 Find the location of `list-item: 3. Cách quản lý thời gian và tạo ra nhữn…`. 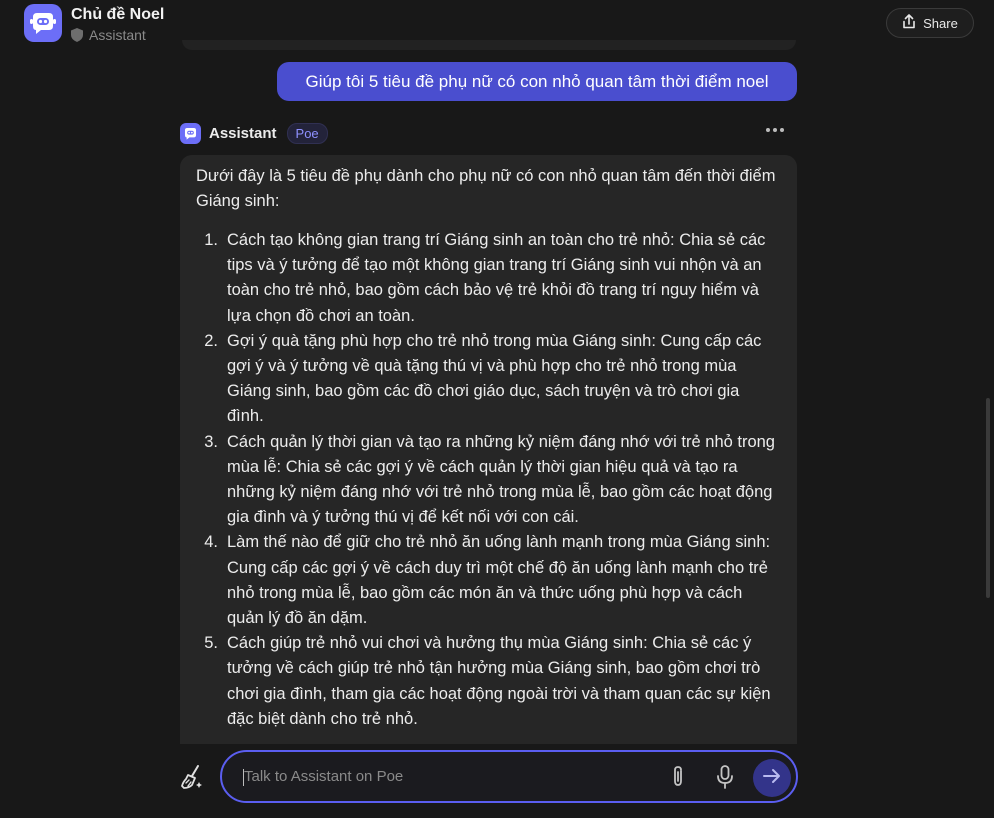

list-item: 3. Cách quản lý thời gian và tạo ra nhữn… is located at coordinates (488, 480).